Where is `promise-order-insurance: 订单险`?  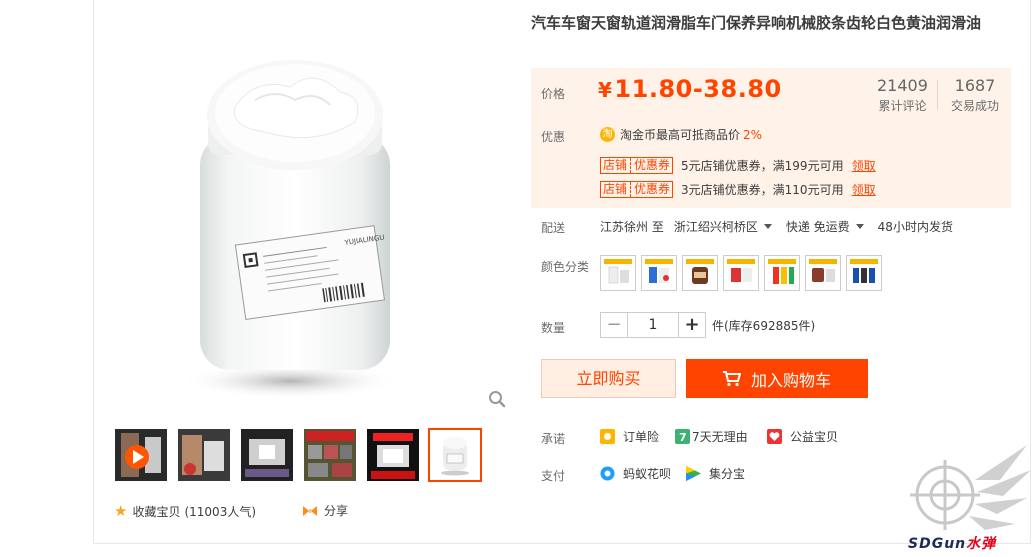
promise-order-insurance: 订单险 is located at coordinates (629, 436).